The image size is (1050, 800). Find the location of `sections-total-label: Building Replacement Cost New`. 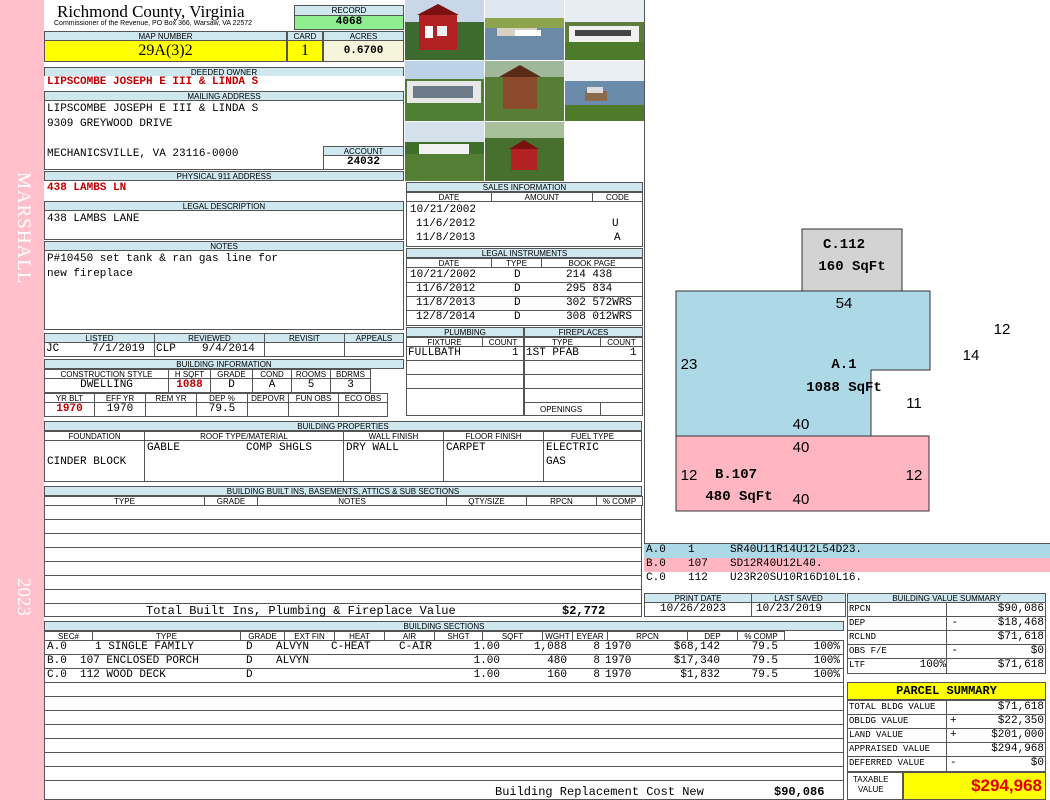

sections-total-label: Building Replacement Cost New is located at coordinates (599, 792).